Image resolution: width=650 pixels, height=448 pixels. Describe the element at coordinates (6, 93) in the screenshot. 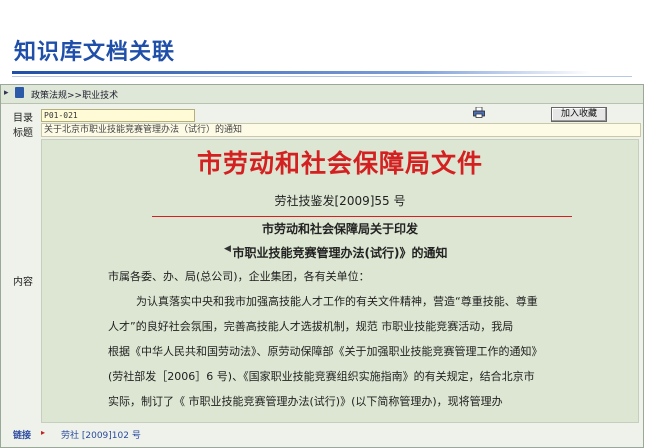

I see `arrow-icon: ▸` at that location.